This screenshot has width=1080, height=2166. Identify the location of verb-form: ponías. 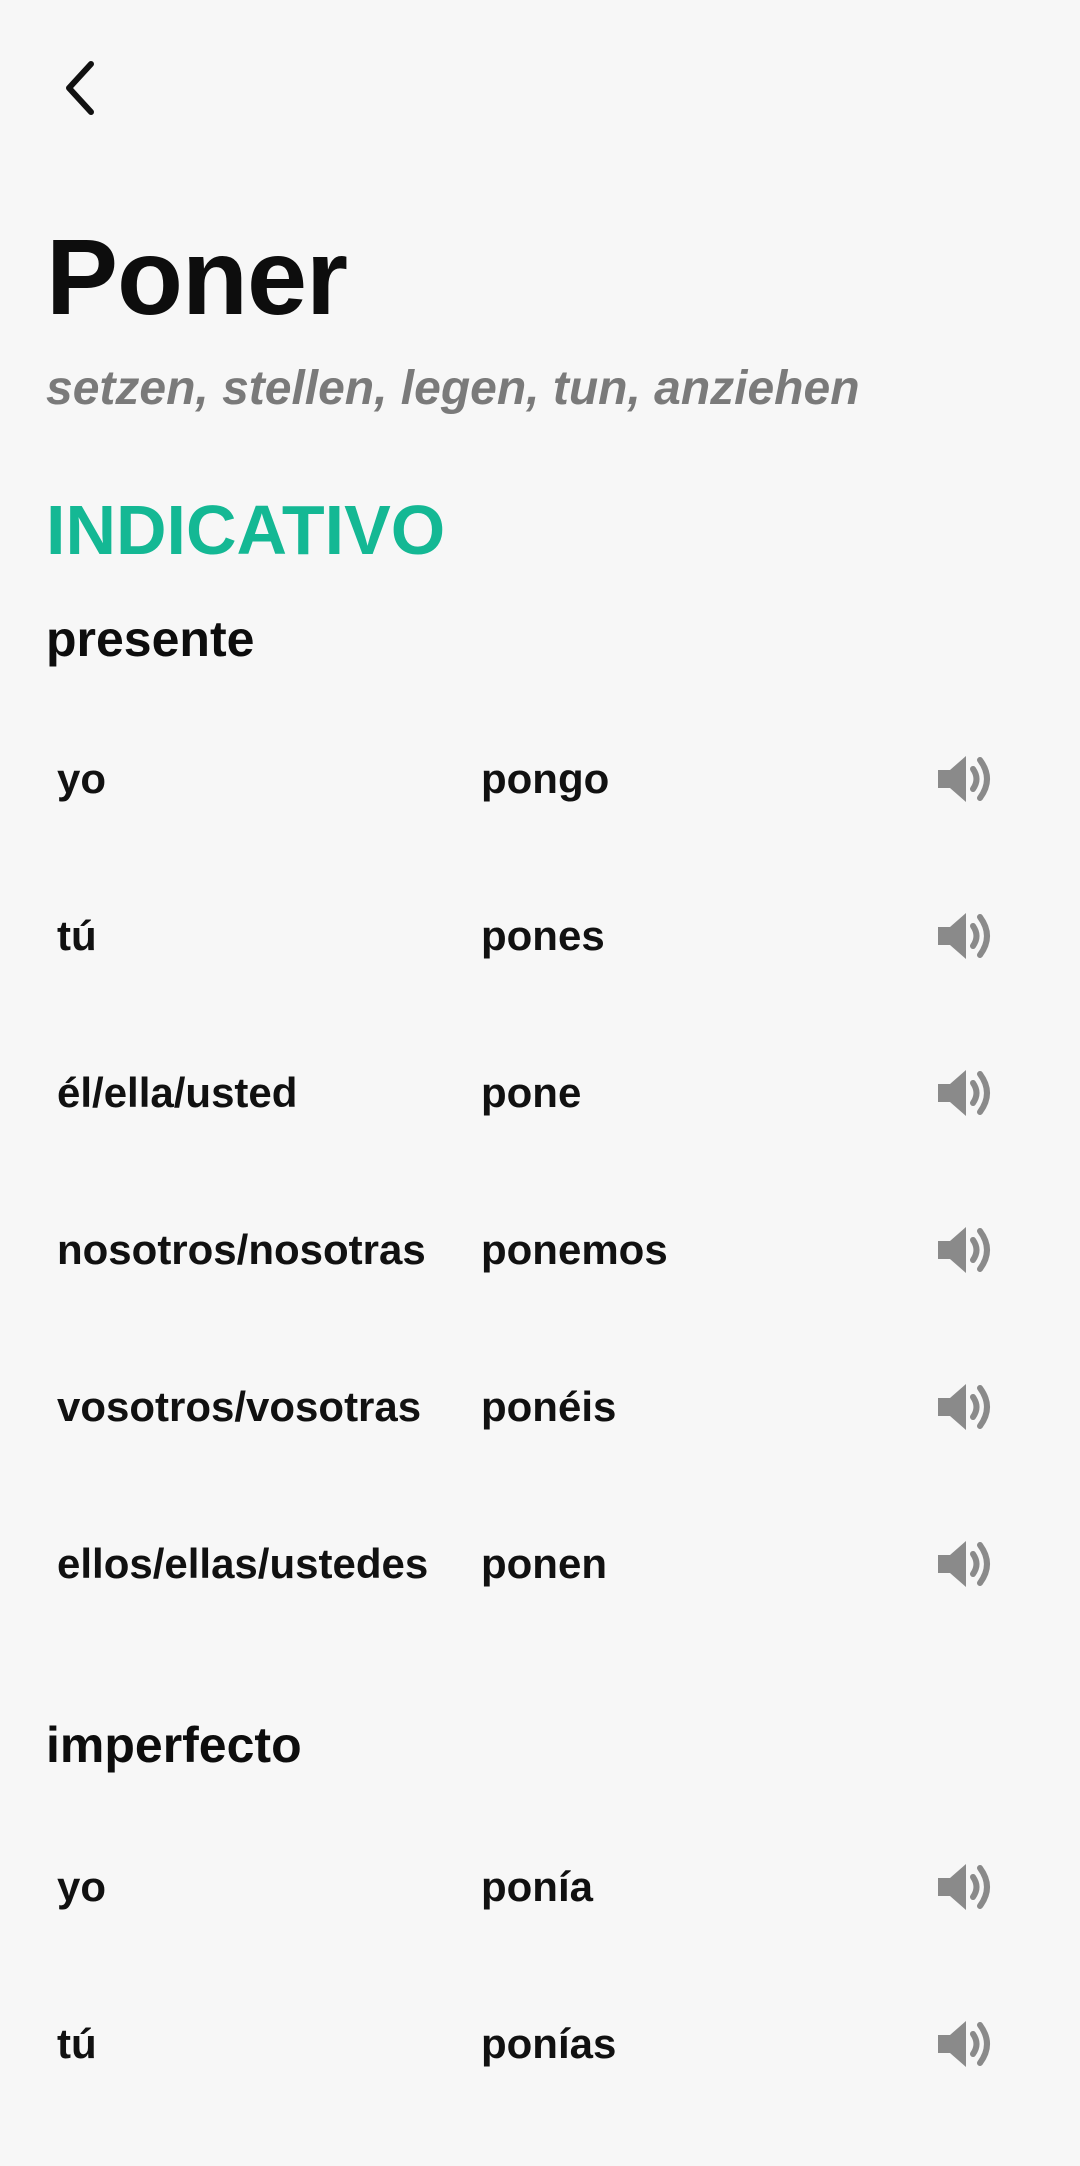
(549, 2043).